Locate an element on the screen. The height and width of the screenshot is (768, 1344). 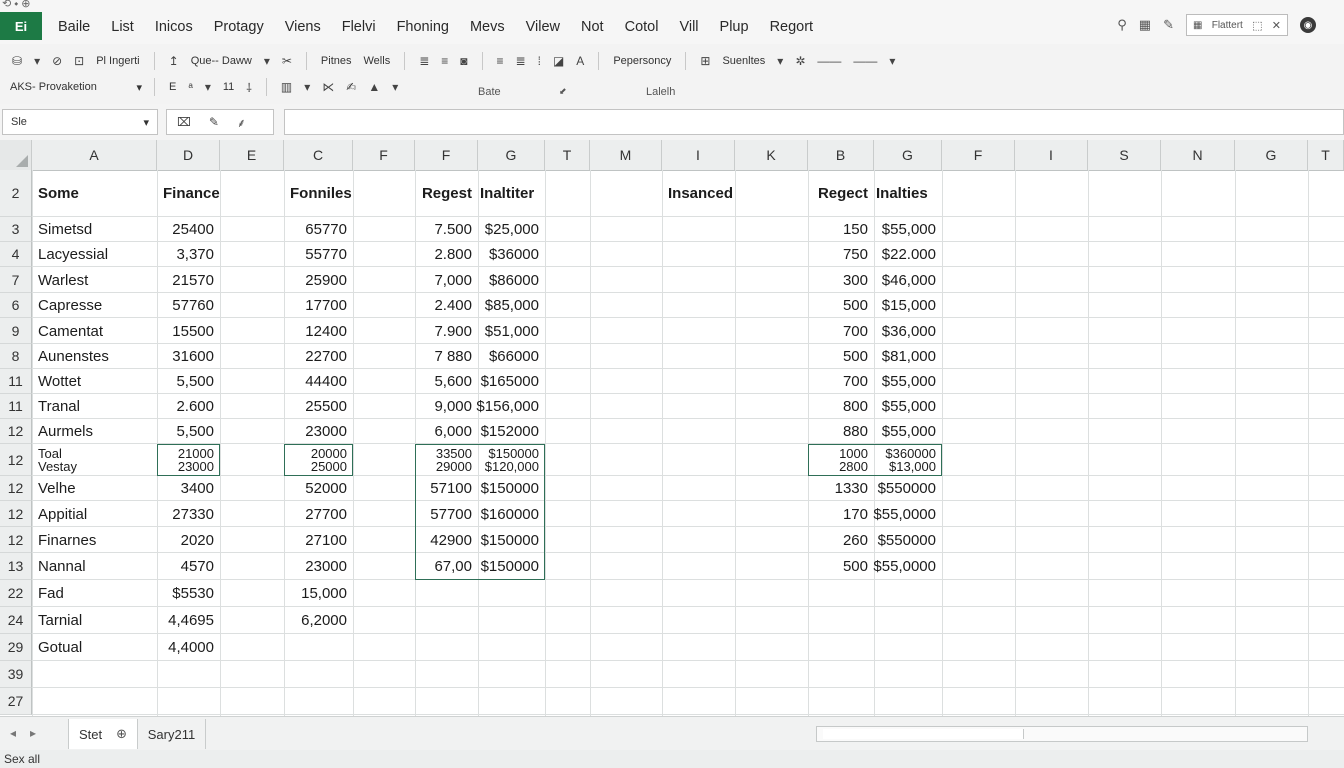
table-cell: $150000 is located at coordinates (511, 566).